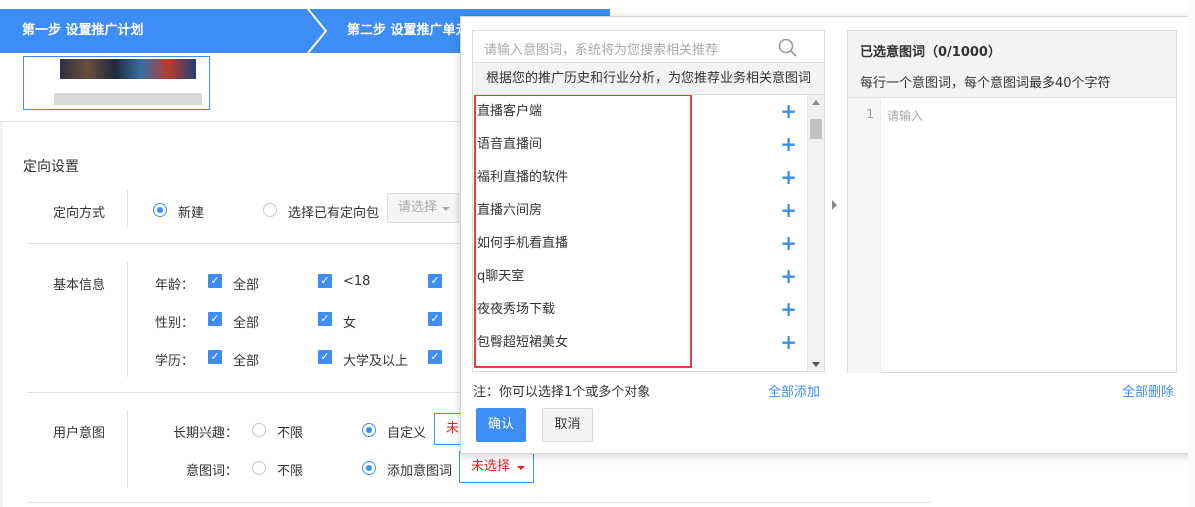 Image resolution: width=1195 pixels, height=507 pixels. What do you see at coordinates (215, 357) in the screenshot?
I see `education-all-checkbox: ✓` at bounding box center [215, 357].